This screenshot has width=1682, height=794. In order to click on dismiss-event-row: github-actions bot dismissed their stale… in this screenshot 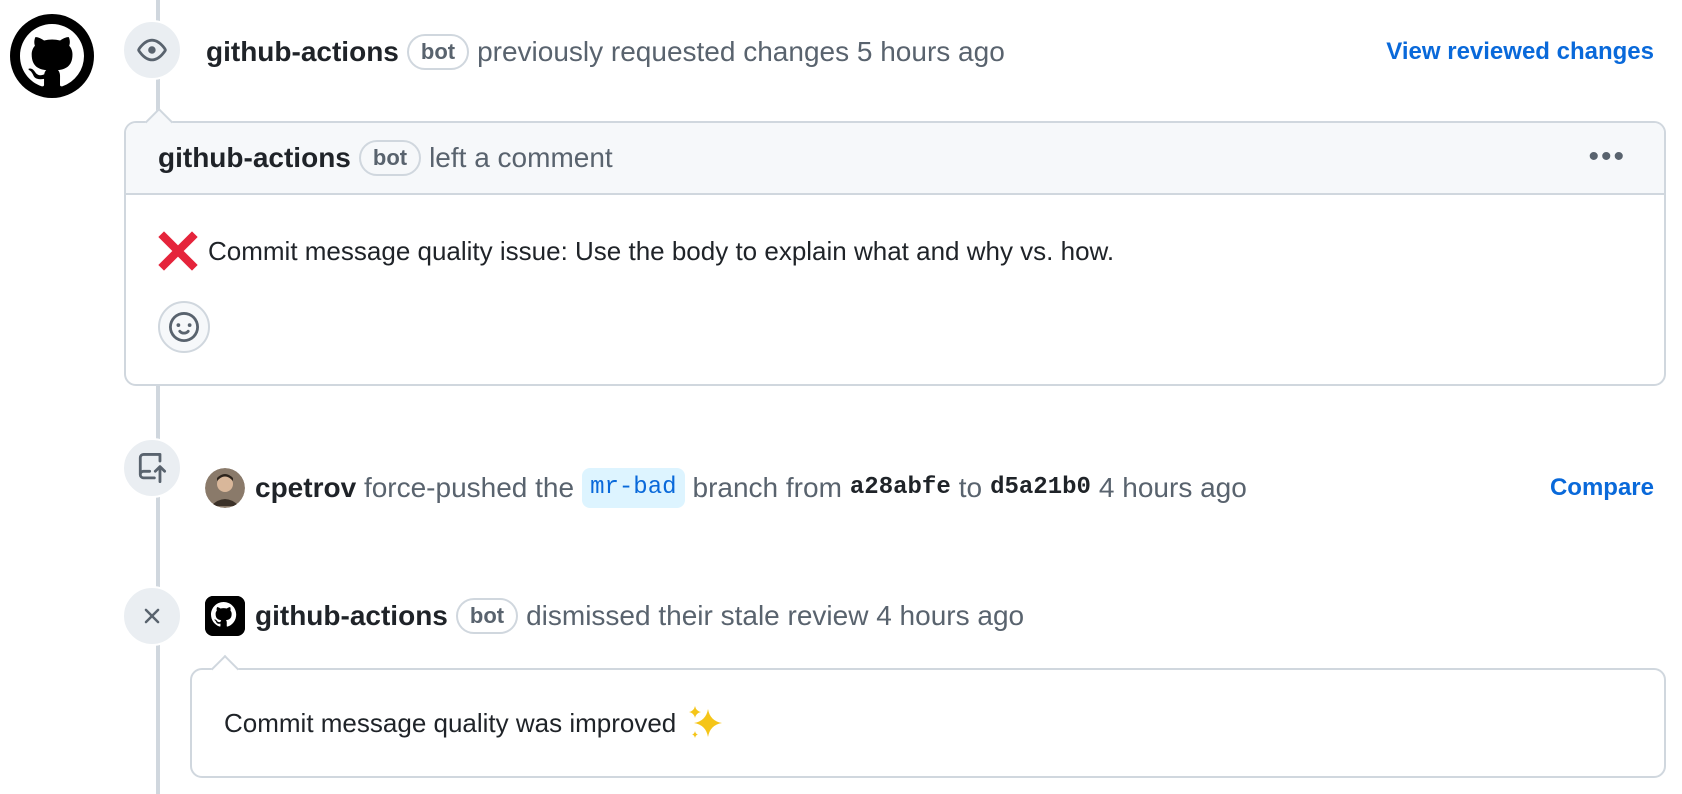, I will do `click(614, 616)`.